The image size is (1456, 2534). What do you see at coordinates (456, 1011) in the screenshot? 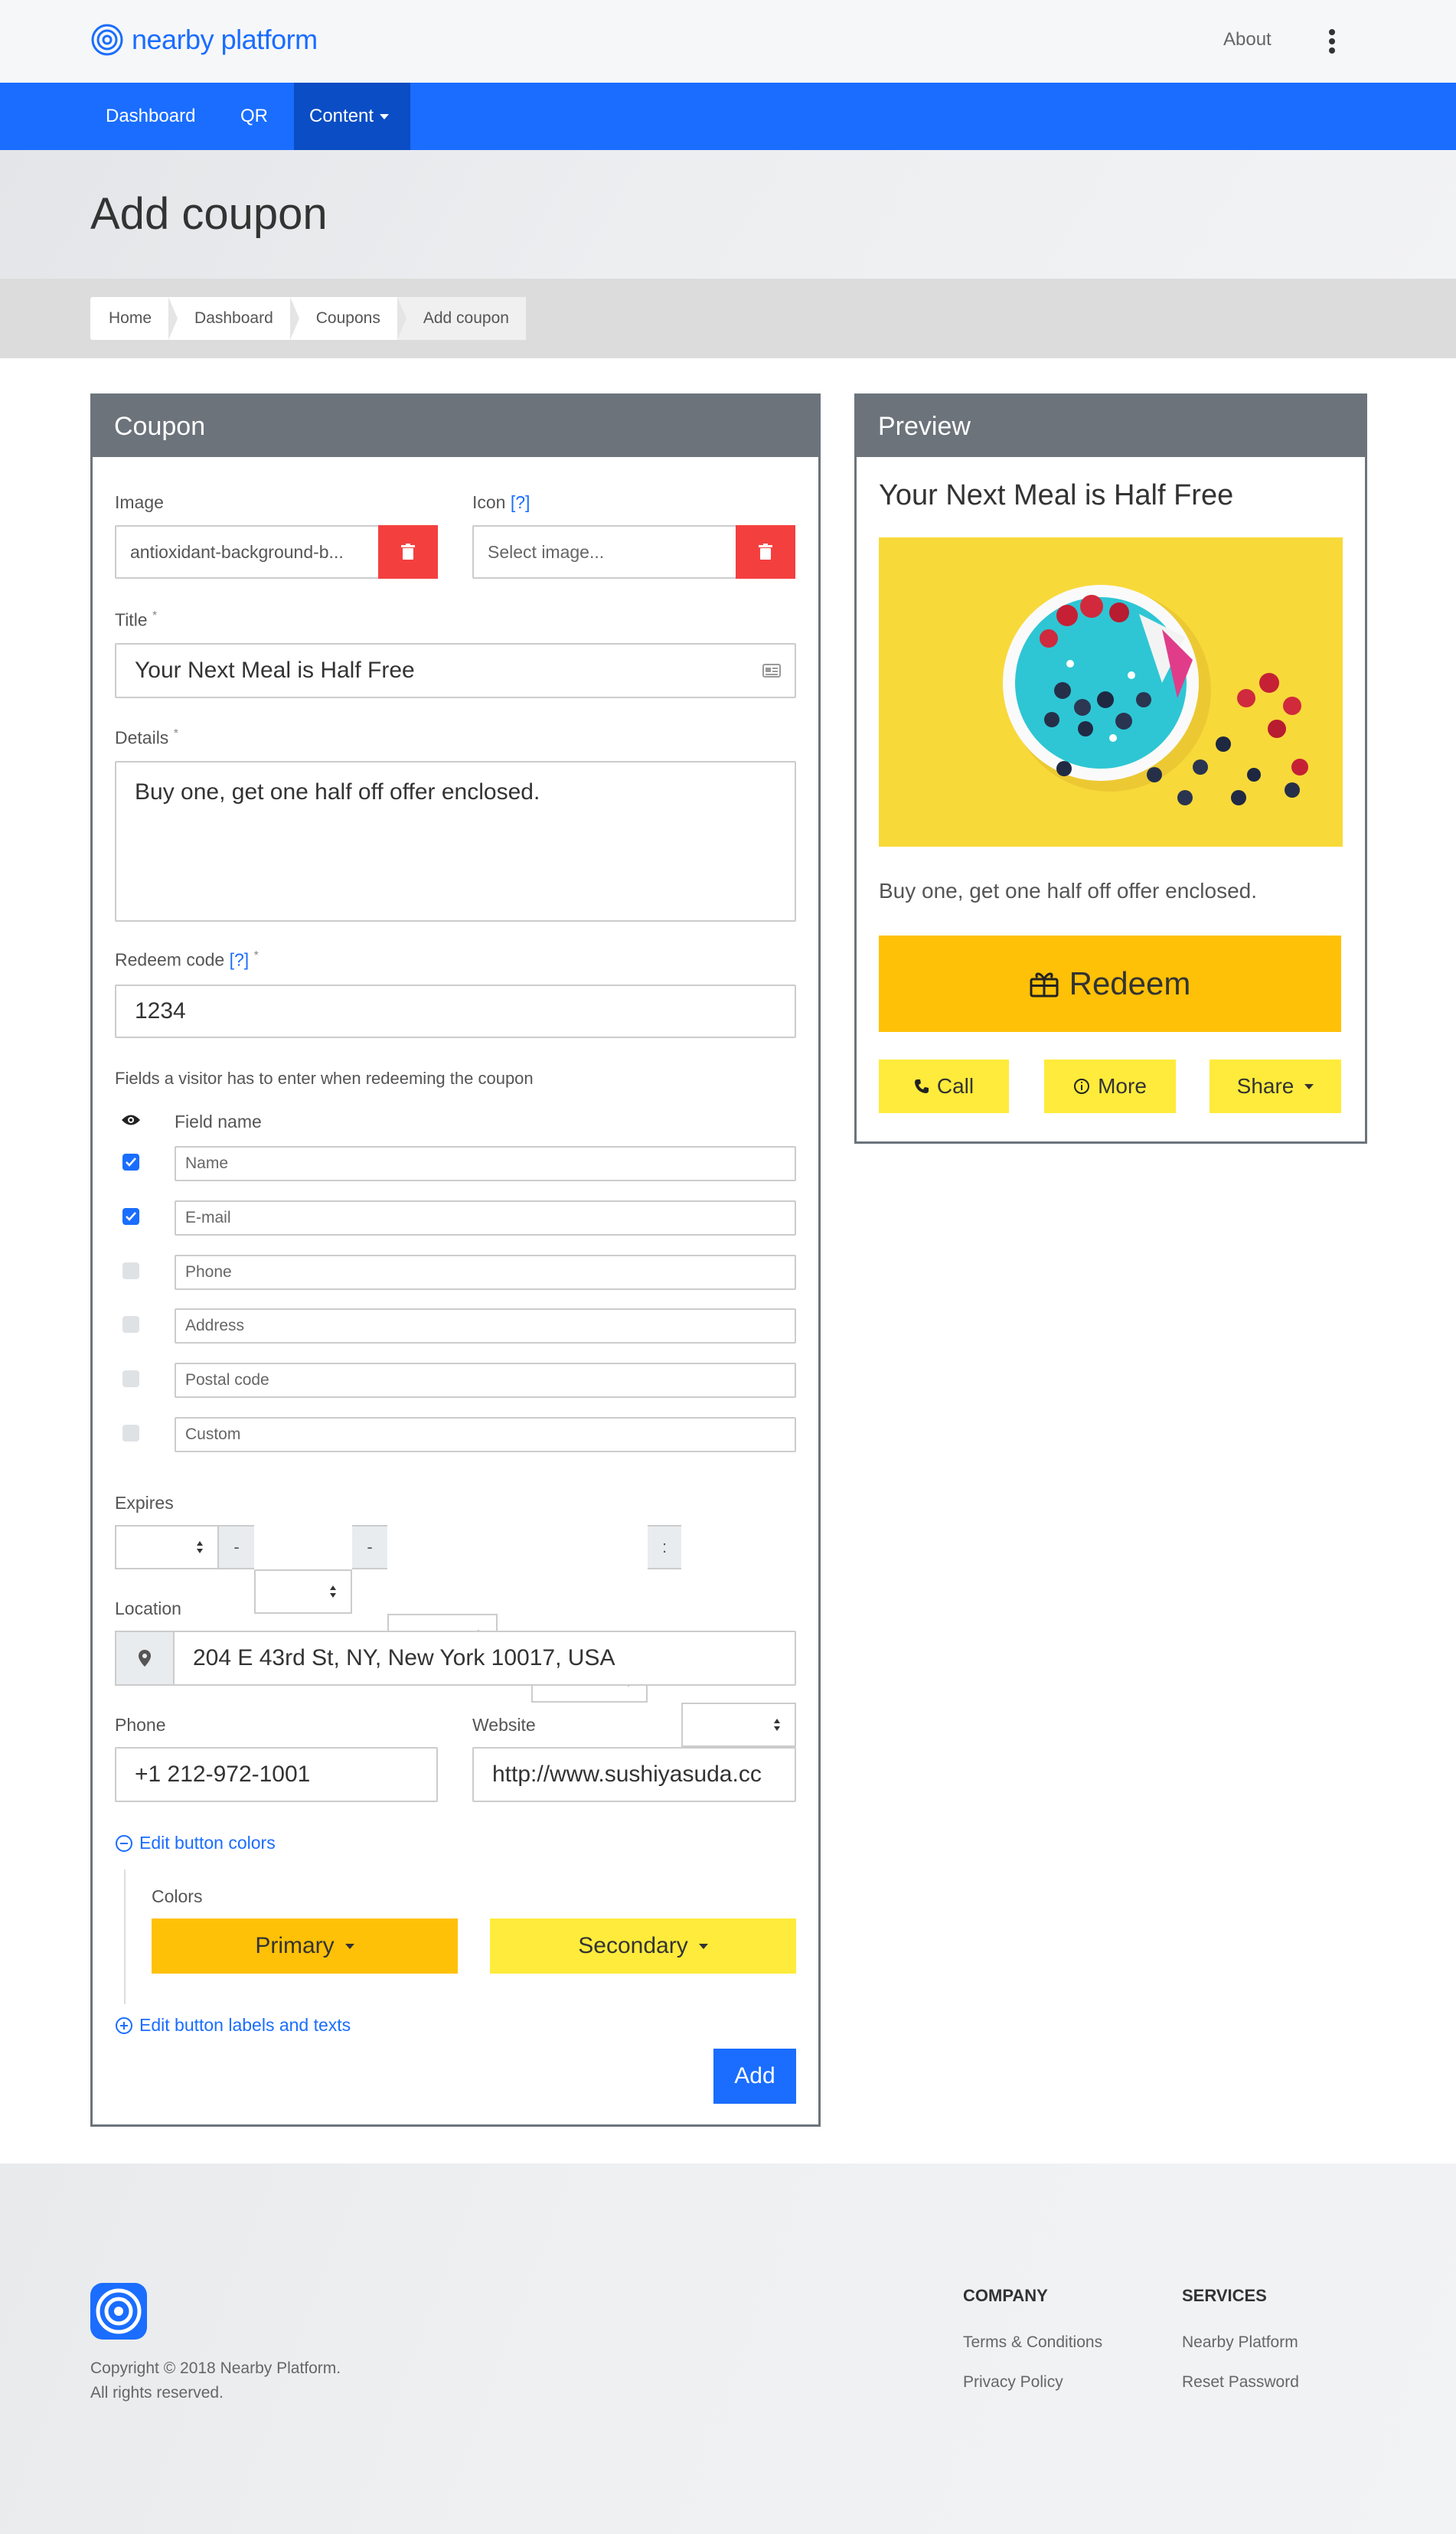
I see `redeem-code-input: 1234` at bounding box center [456, 1011].